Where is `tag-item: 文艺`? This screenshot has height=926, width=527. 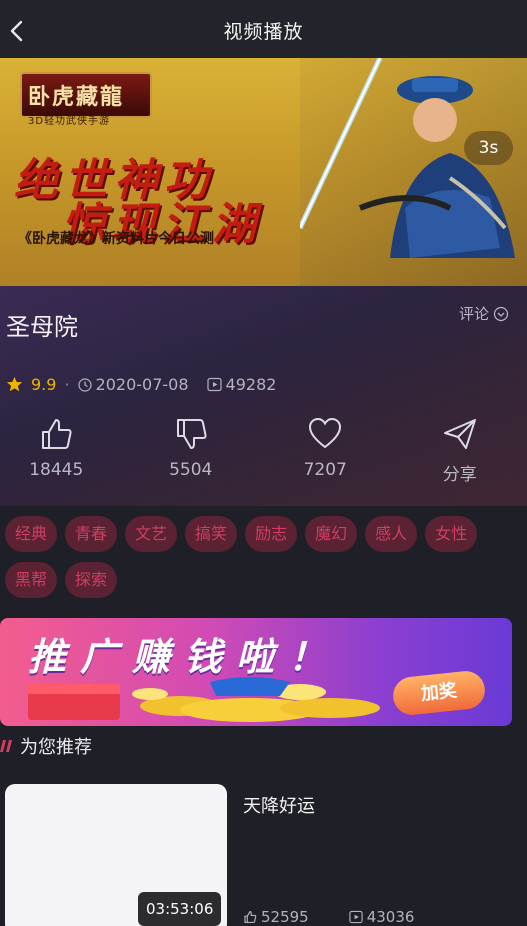 tag-item: 文艺 is located at coordinates (151, 534).